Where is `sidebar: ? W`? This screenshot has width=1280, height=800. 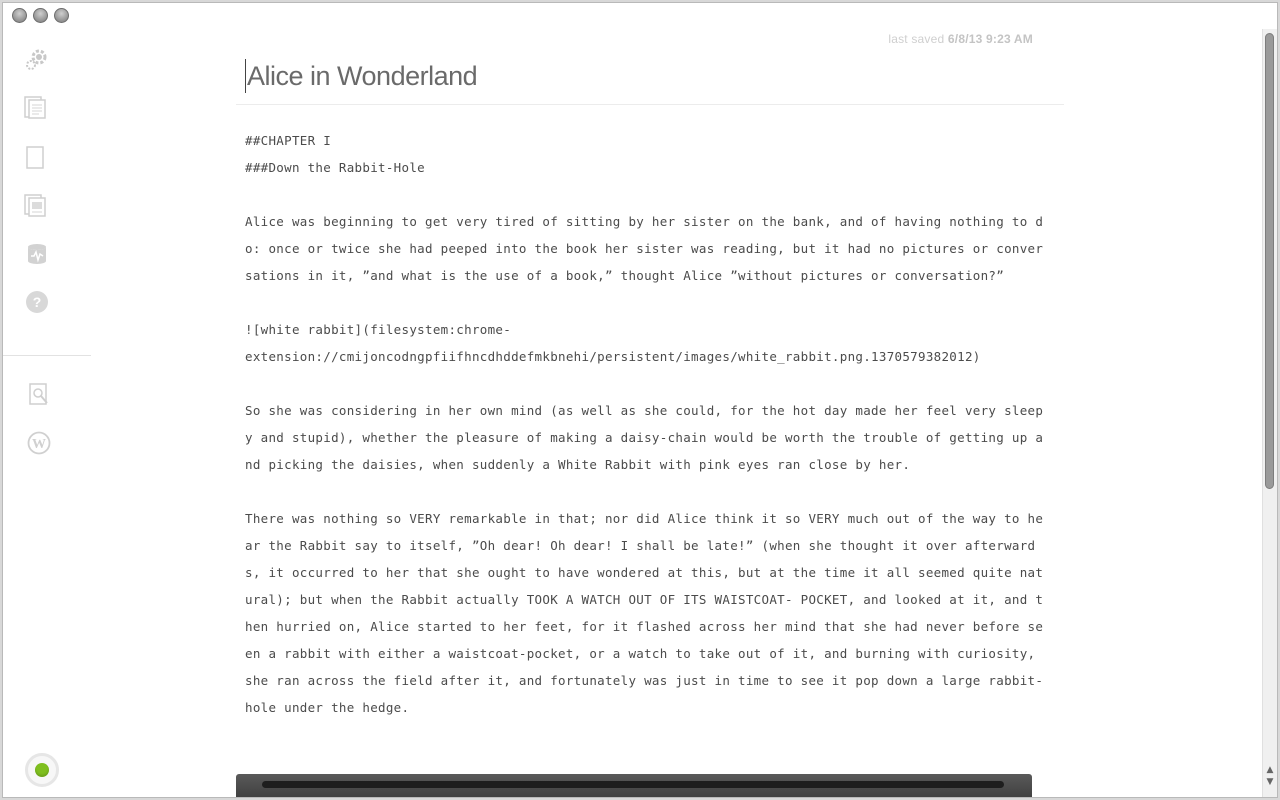 sidebar: ? W is located at coordinates (49, 400).